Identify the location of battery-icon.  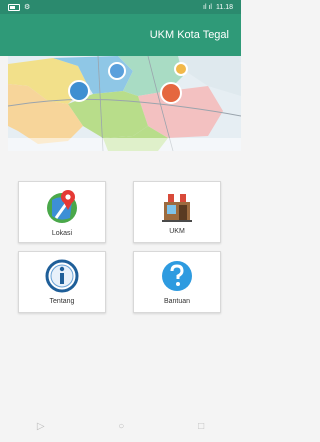
(14, 7).